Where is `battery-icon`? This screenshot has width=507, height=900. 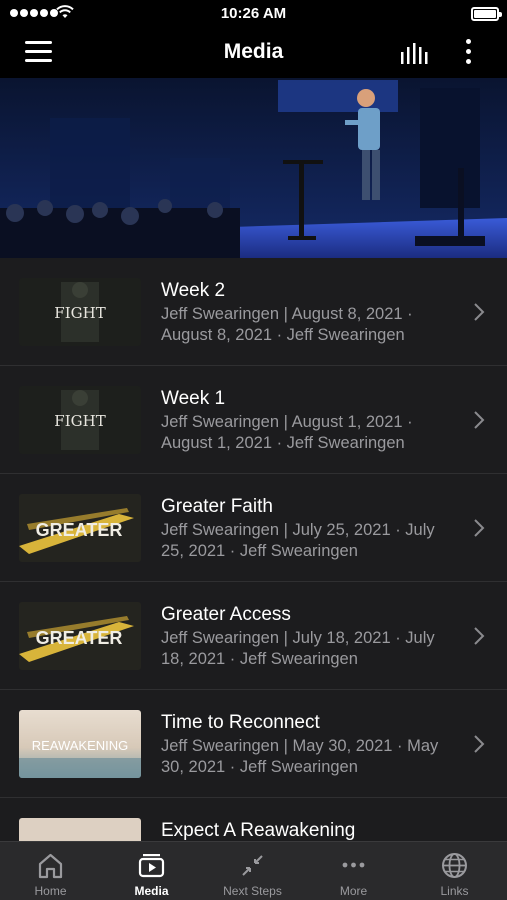 battery-icon is located at coordinates (486, 14).